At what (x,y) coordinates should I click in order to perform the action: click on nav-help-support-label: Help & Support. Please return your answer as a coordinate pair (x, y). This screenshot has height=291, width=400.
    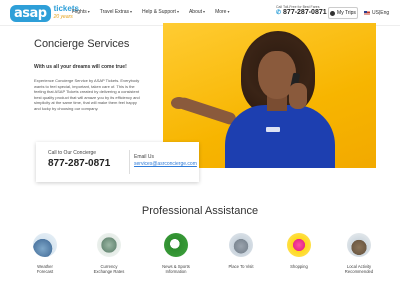
    Looking at the image, I should click on (159, 12).